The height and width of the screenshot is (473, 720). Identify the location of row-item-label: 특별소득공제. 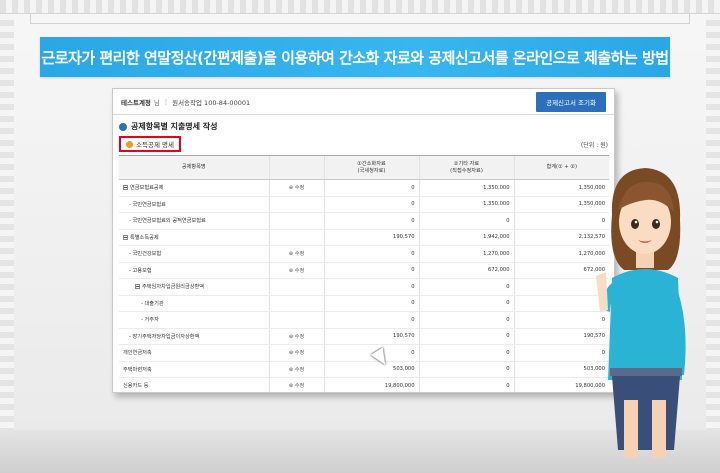
(144, 237).